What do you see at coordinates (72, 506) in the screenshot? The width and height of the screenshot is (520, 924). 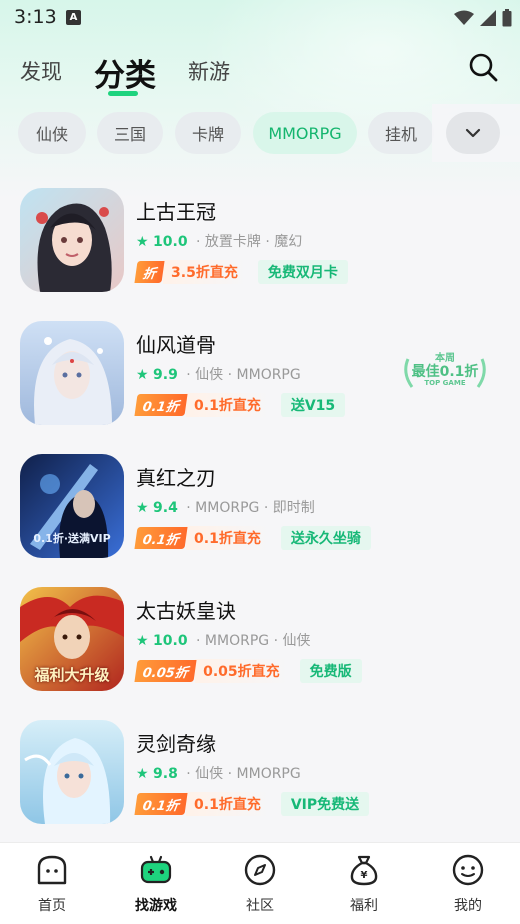 I see `game-icon: 0.1折·送满VIP` at bounding box center [72, 506].